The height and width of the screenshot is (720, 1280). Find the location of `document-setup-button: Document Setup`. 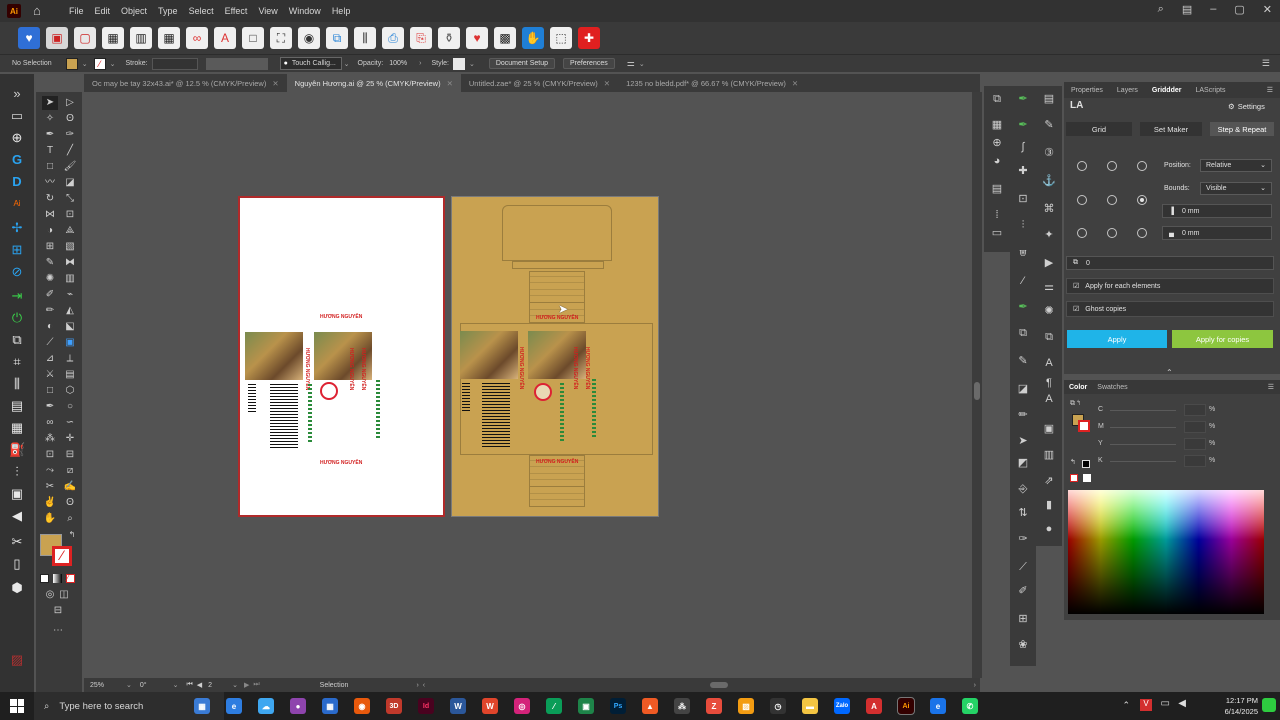

document-setup-button: Document Setup is located at coordinates (521, 63).